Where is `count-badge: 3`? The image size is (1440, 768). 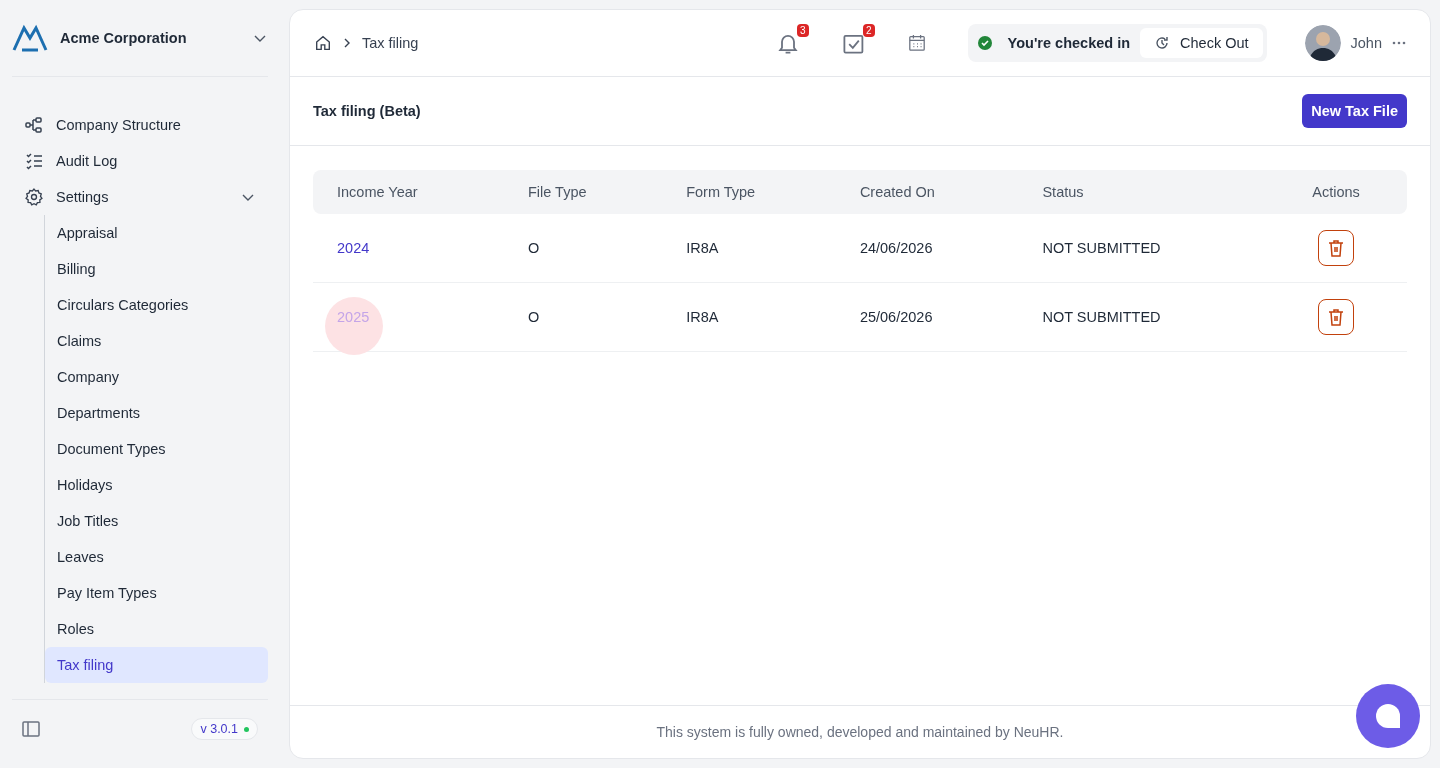 count-badge: 3 is located at coordinates (803, 30).